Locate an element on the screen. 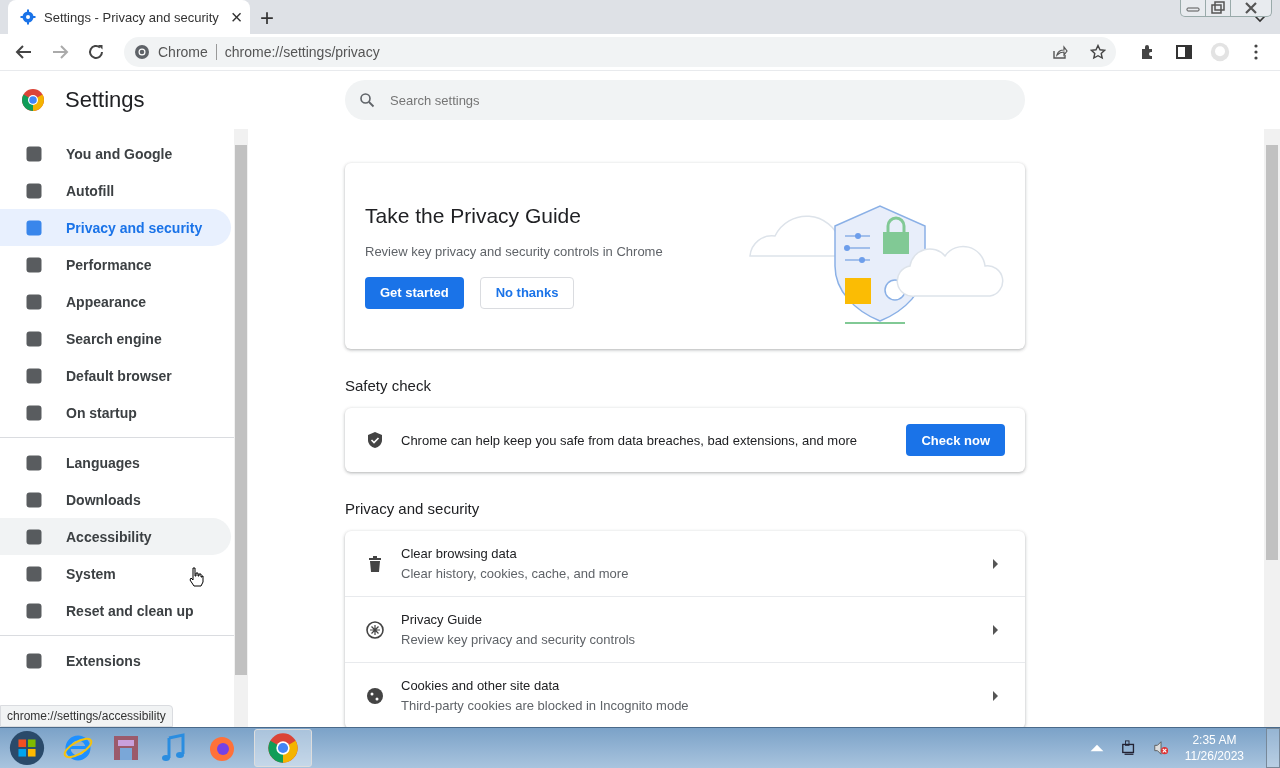  sidebar-item: Default browser is located at coordinates (115, 375).